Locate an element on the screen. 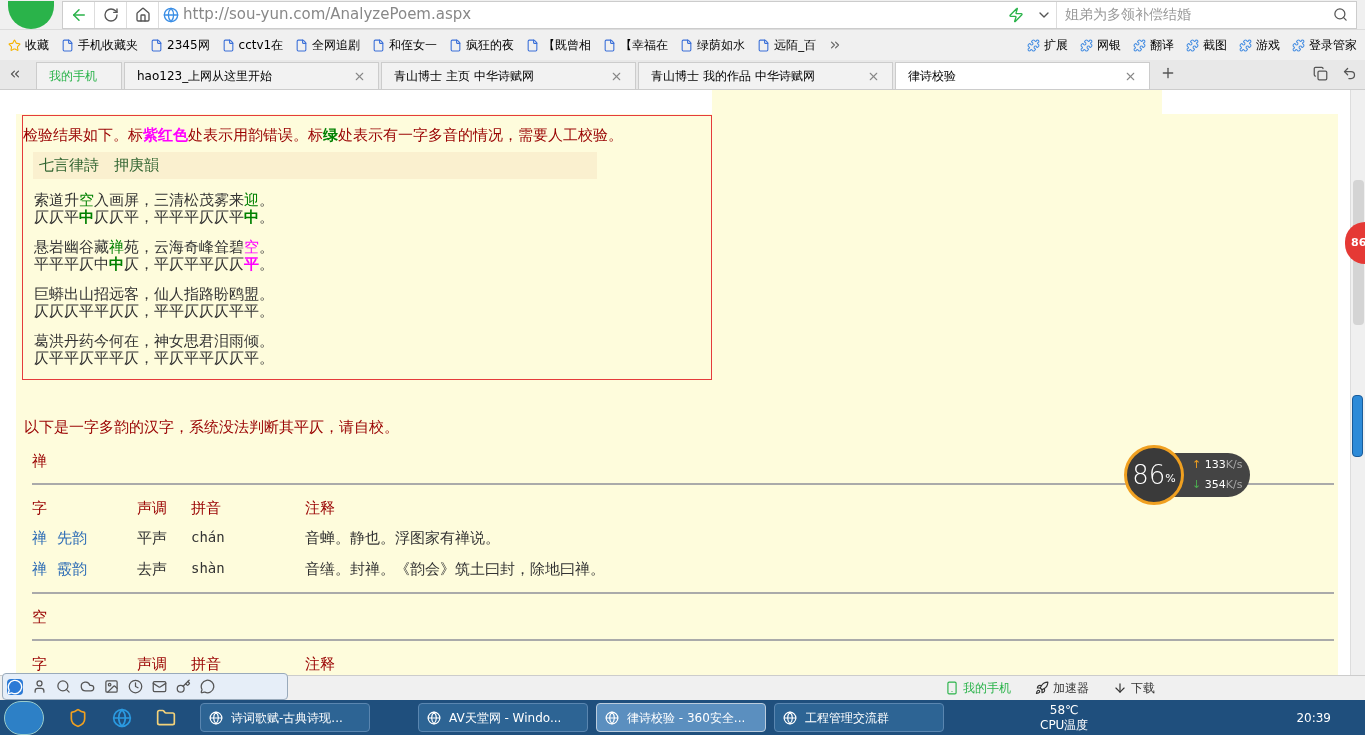  status-bar-button: 下载 is located at coordinates (1134, 688).